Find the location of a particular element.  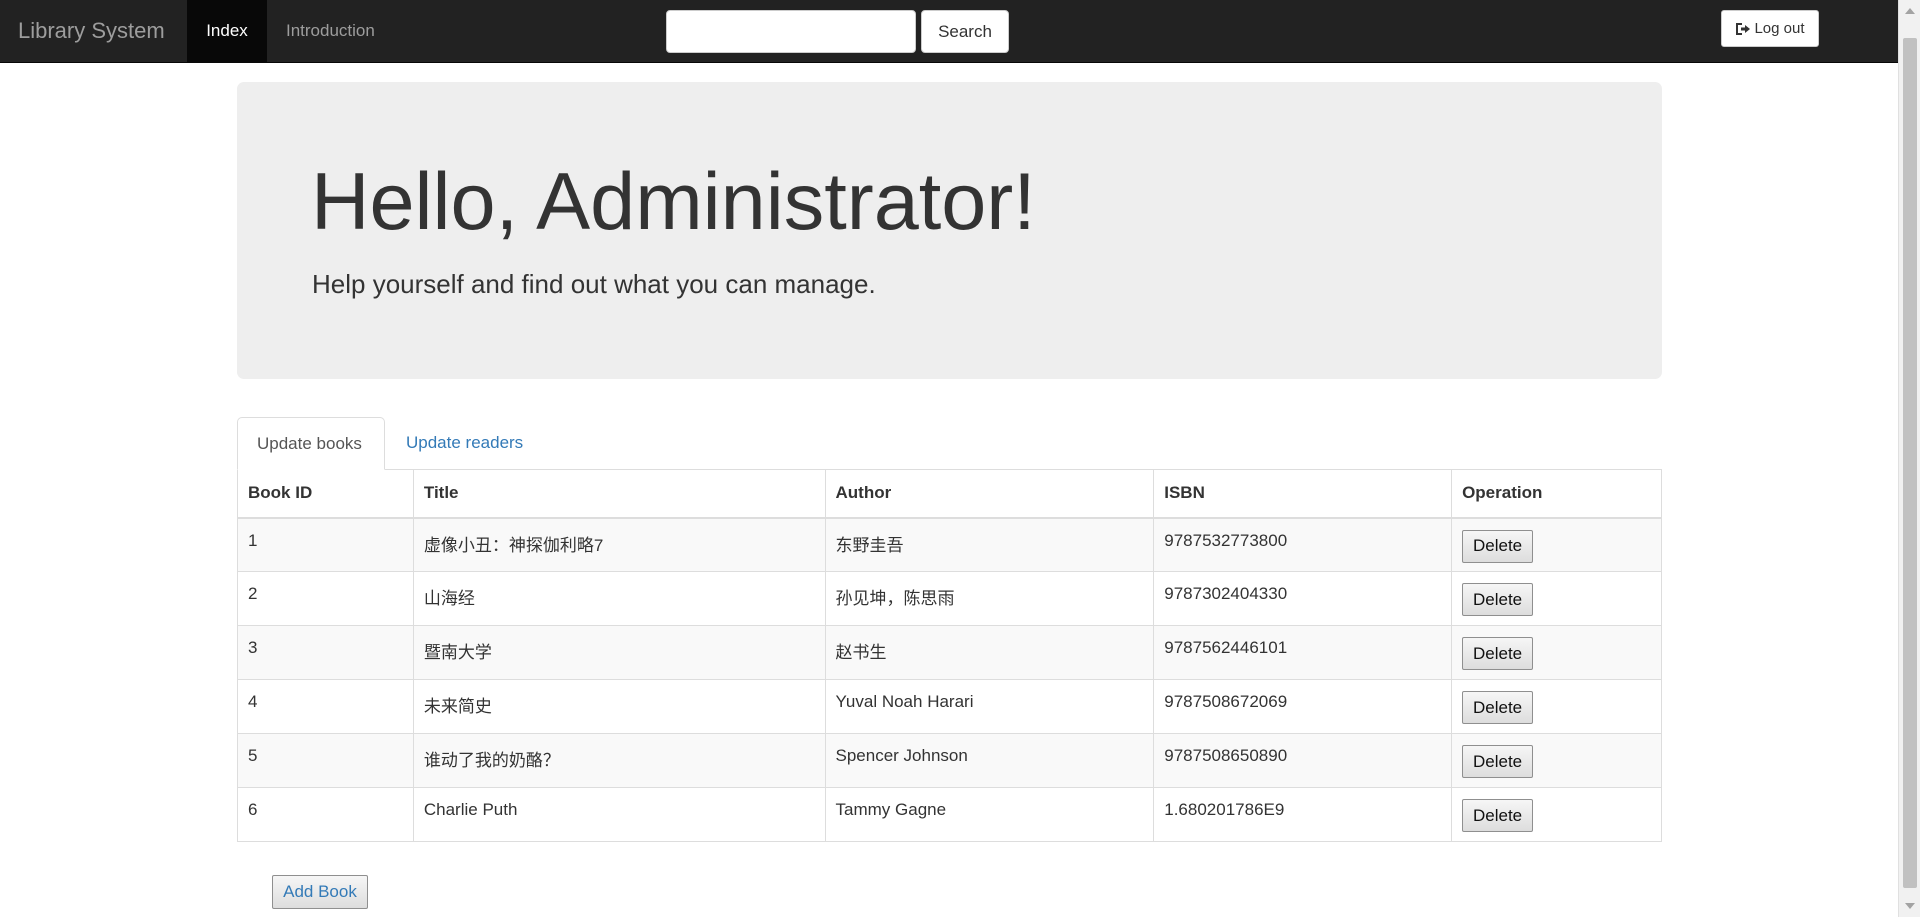

logout-button: Log out is located at coordinates (1770, 28).